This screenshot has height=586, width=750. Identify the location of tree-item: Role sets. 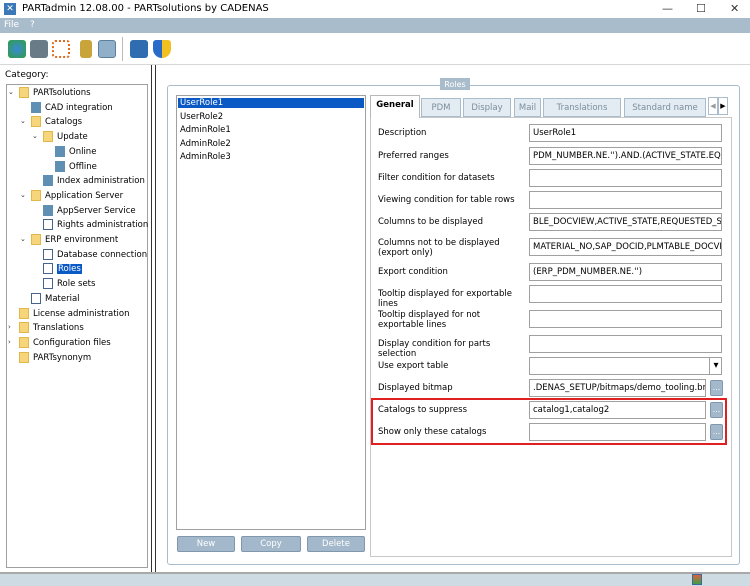
(69, 284).